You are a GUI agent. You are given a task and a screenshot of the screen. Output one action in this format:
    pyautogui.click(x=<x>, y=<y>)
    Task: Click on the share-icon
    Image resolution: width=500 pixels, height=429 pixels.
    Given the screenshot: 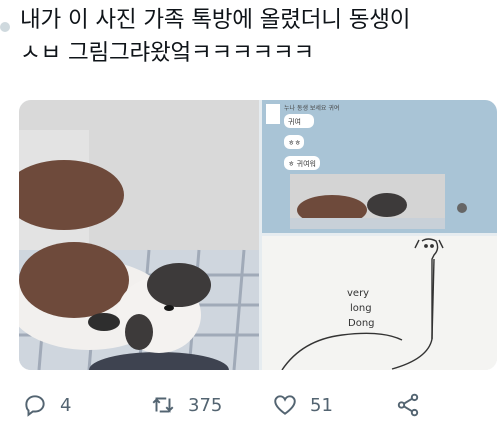 What is the action you would take?
    pyautogui.click(x=408, y=405)
    